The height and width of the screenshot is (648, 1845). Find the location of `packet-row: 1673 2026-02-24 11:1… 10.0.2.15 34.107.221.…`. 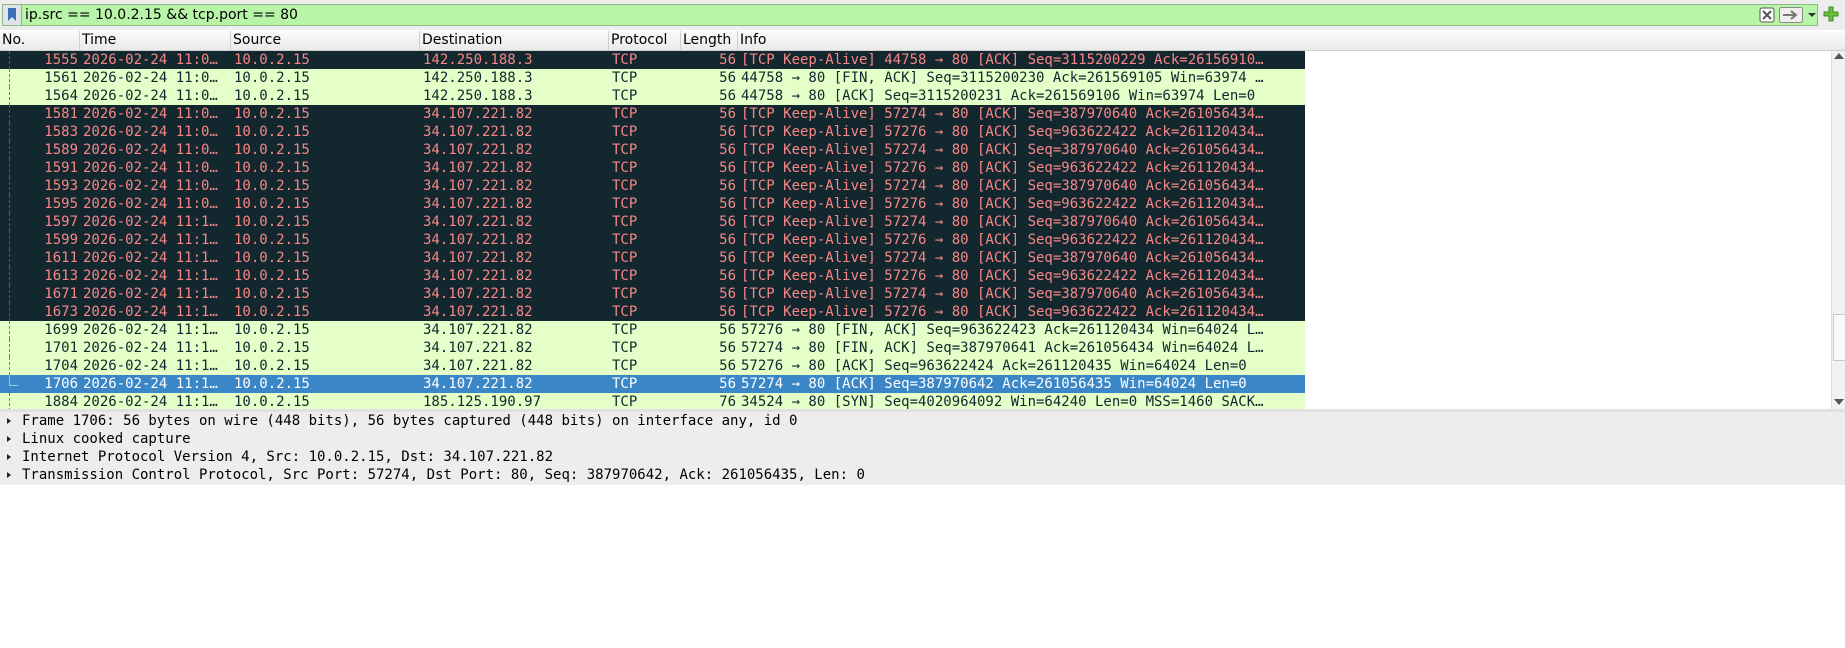

packet-row: 1673 2026-02-24 11:1… 10.0.2.15 34.107.221.… is located at coordinates (652, 312).